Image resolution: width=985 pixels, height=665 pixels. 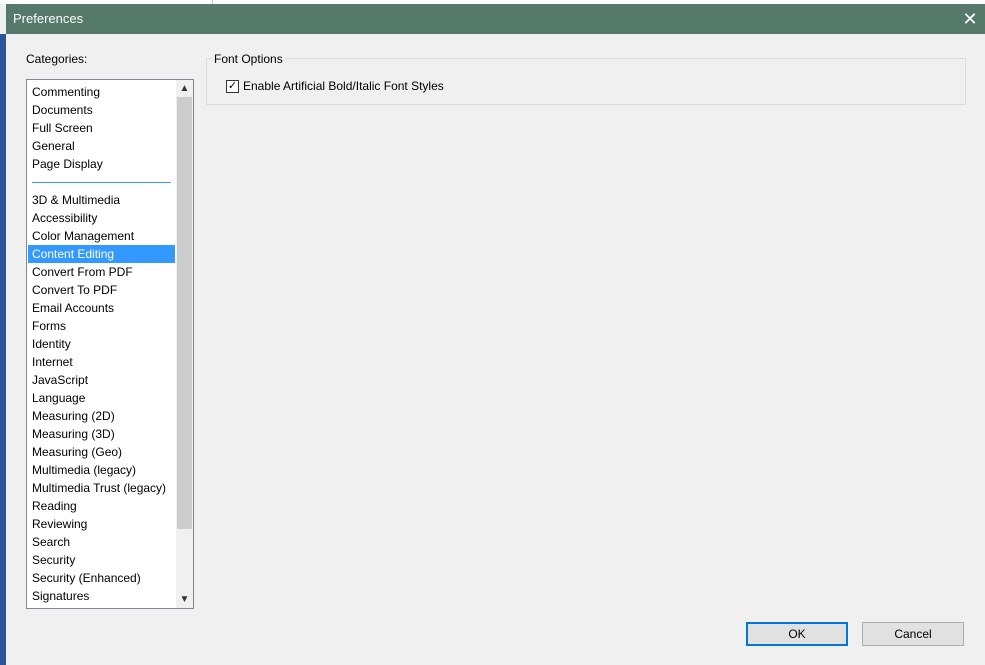 What do you see at coordinates (101, 596) in the screenshot?
I see `category-item: Signatures` at bounding box center [101, 596].